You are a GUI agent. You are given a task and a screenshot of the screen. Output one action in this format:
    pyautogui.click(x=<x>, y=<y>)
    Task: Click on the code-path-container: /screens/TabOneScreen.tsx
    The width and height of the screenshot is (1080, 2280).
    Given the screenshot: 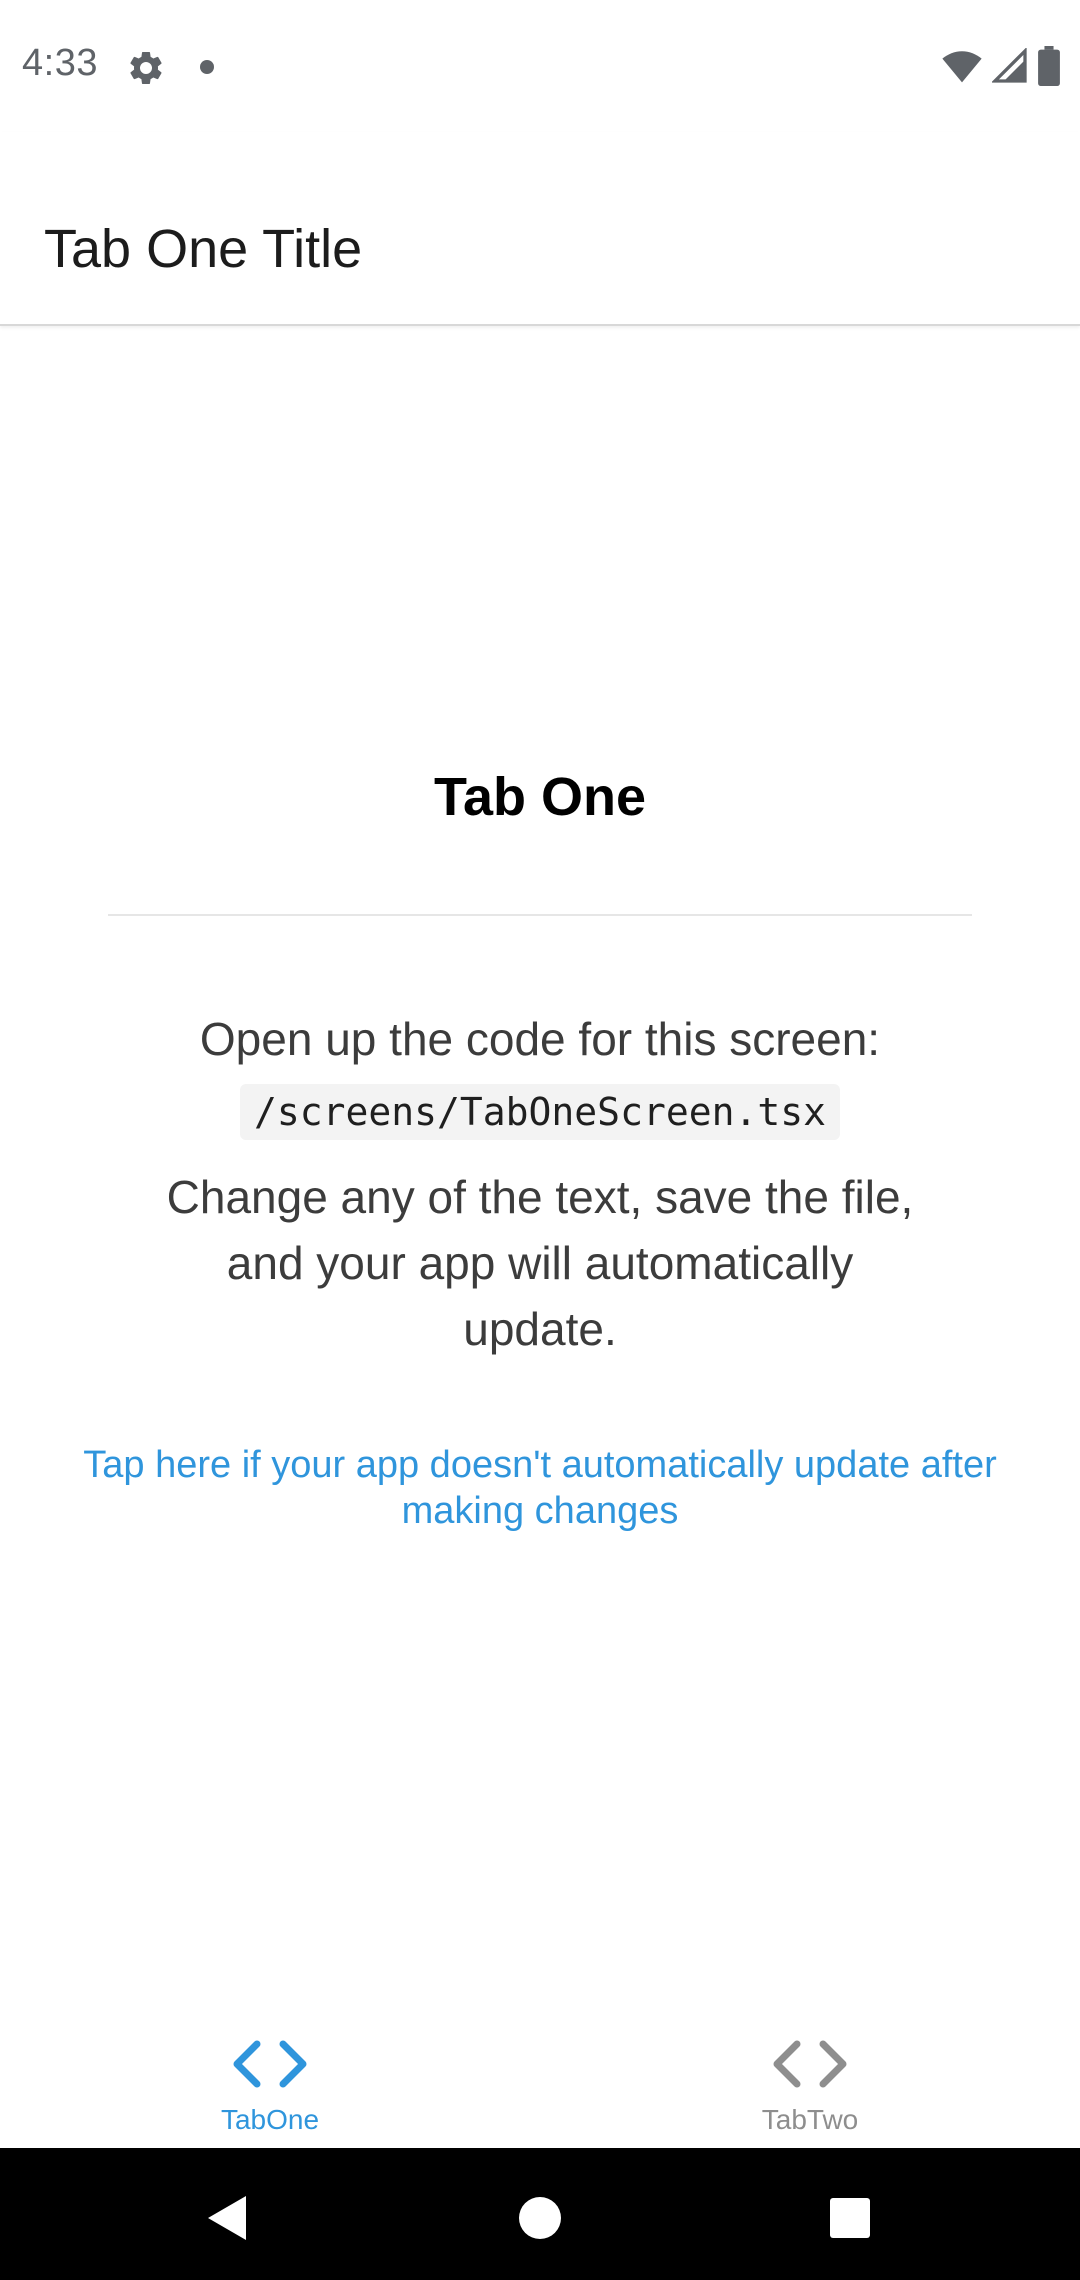 What is the action you would take?
    pyautogui.click(x=540, y=1112)
    